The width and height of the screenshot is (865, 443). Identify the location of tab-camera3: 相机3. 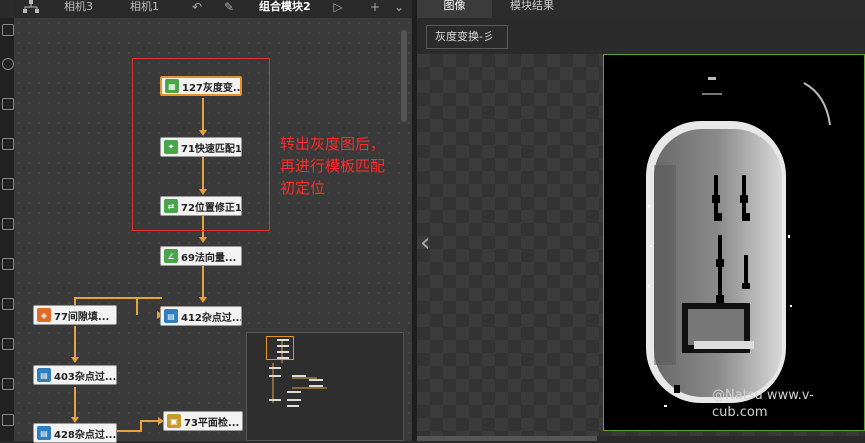
(78, 9).